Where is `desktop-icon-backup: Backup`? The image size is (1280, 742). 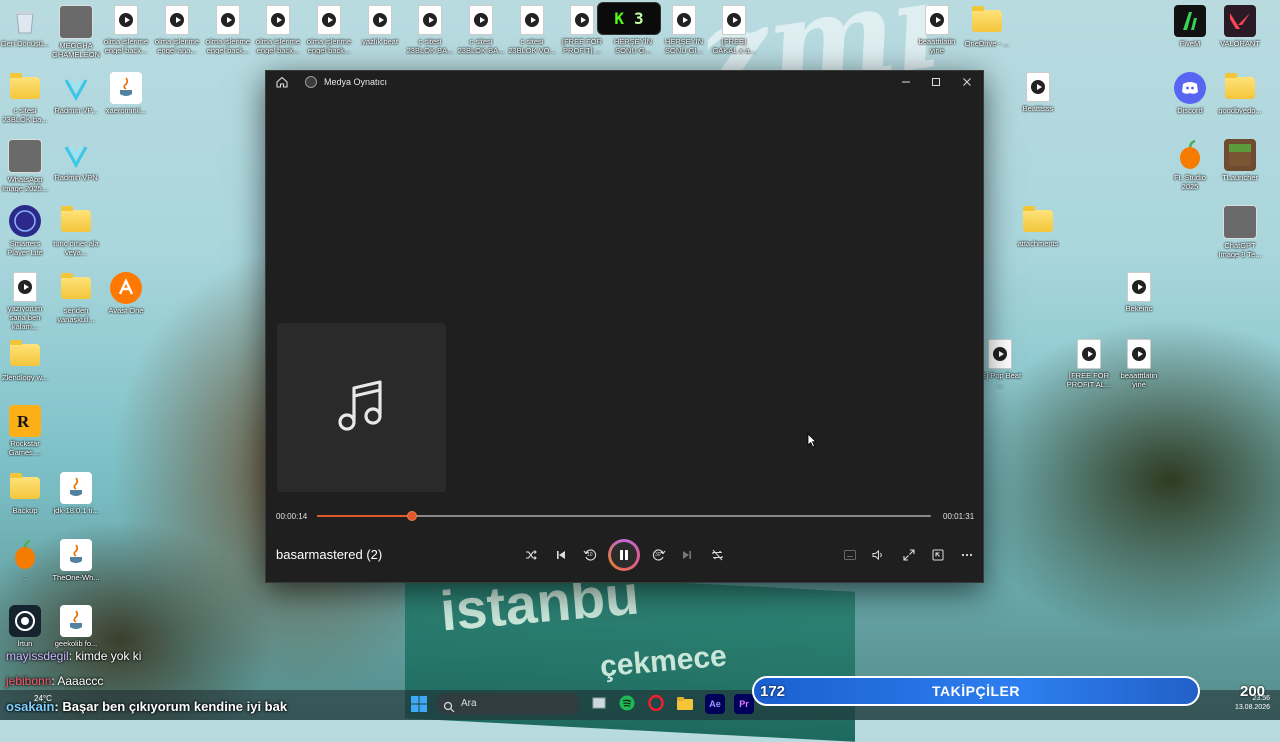 desktop-icon-backup: Backup is located at coordinates (25, 493).